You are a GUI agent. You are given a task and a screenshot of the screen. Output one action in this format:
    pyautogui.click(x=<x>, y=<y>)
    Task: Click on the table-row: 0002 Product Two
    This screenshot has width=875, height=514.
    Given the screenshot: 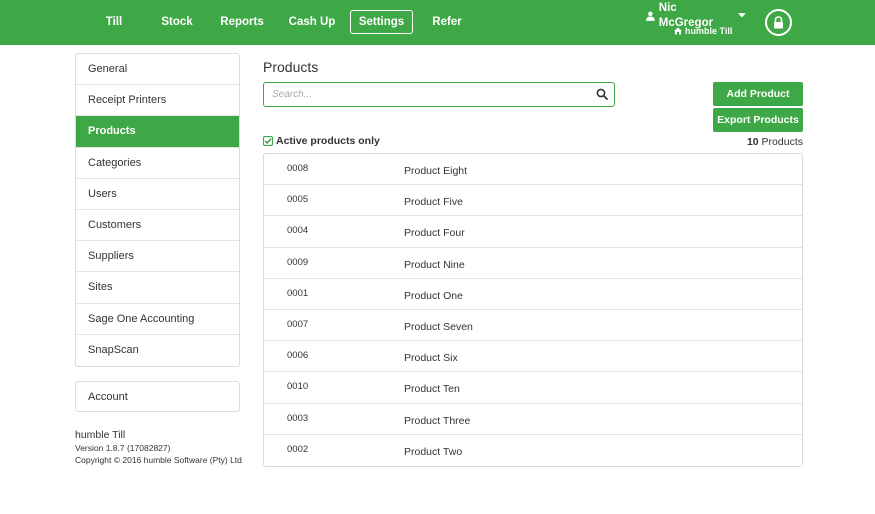 What is the action you would take?
    pyautogui.click(x=533, y=450)
    